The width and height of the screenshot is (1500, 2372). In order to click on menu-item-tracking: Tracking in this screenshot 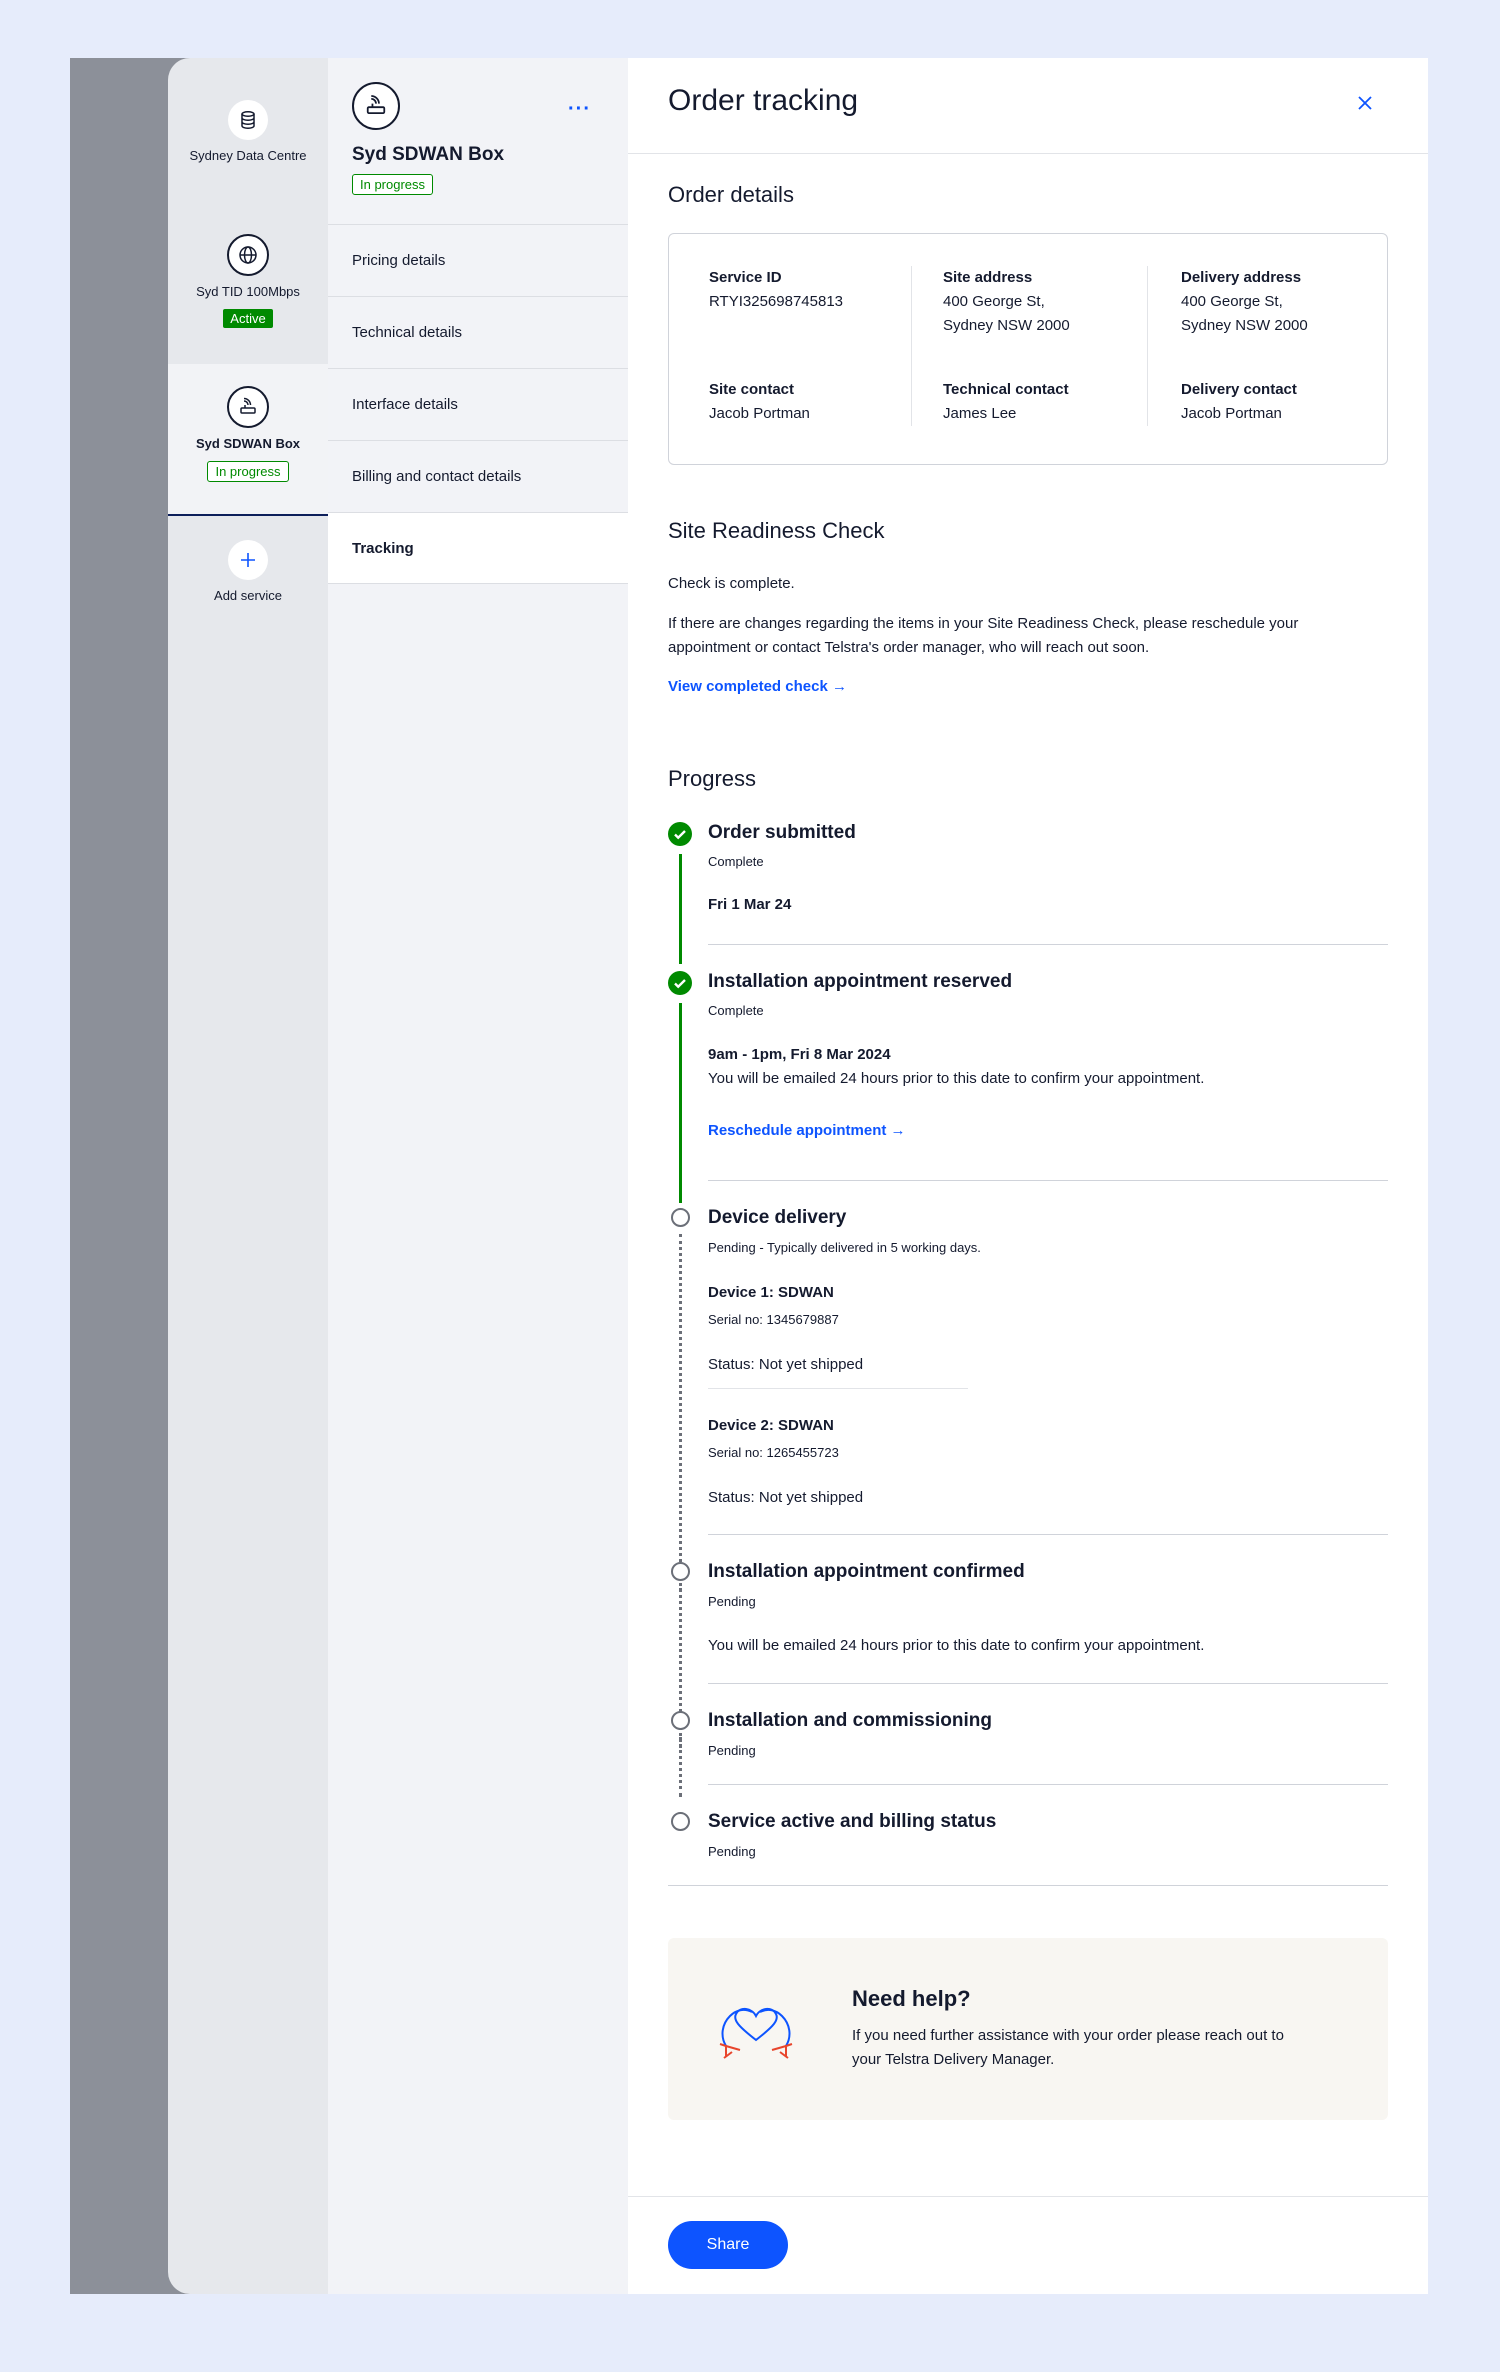, I will do `click(478, 548)`.